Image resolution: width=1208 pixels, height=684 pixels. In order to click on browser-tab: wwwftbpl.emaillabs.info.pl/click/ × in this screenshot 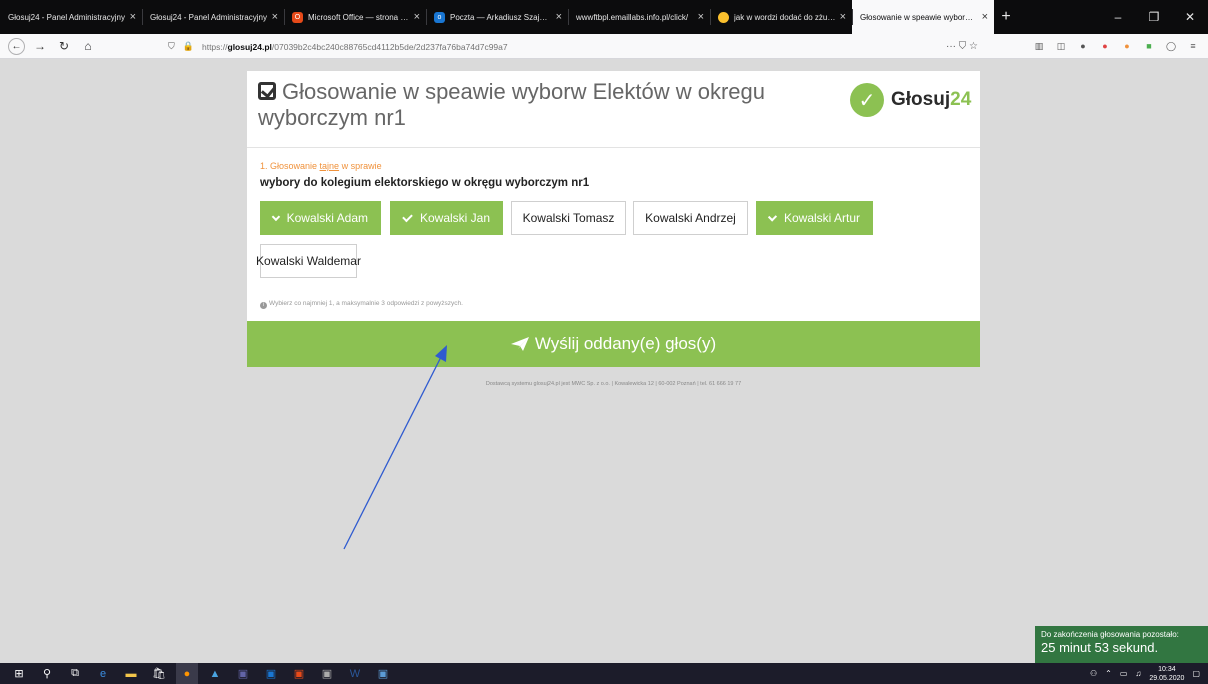, I will do `click(639, 17)`.